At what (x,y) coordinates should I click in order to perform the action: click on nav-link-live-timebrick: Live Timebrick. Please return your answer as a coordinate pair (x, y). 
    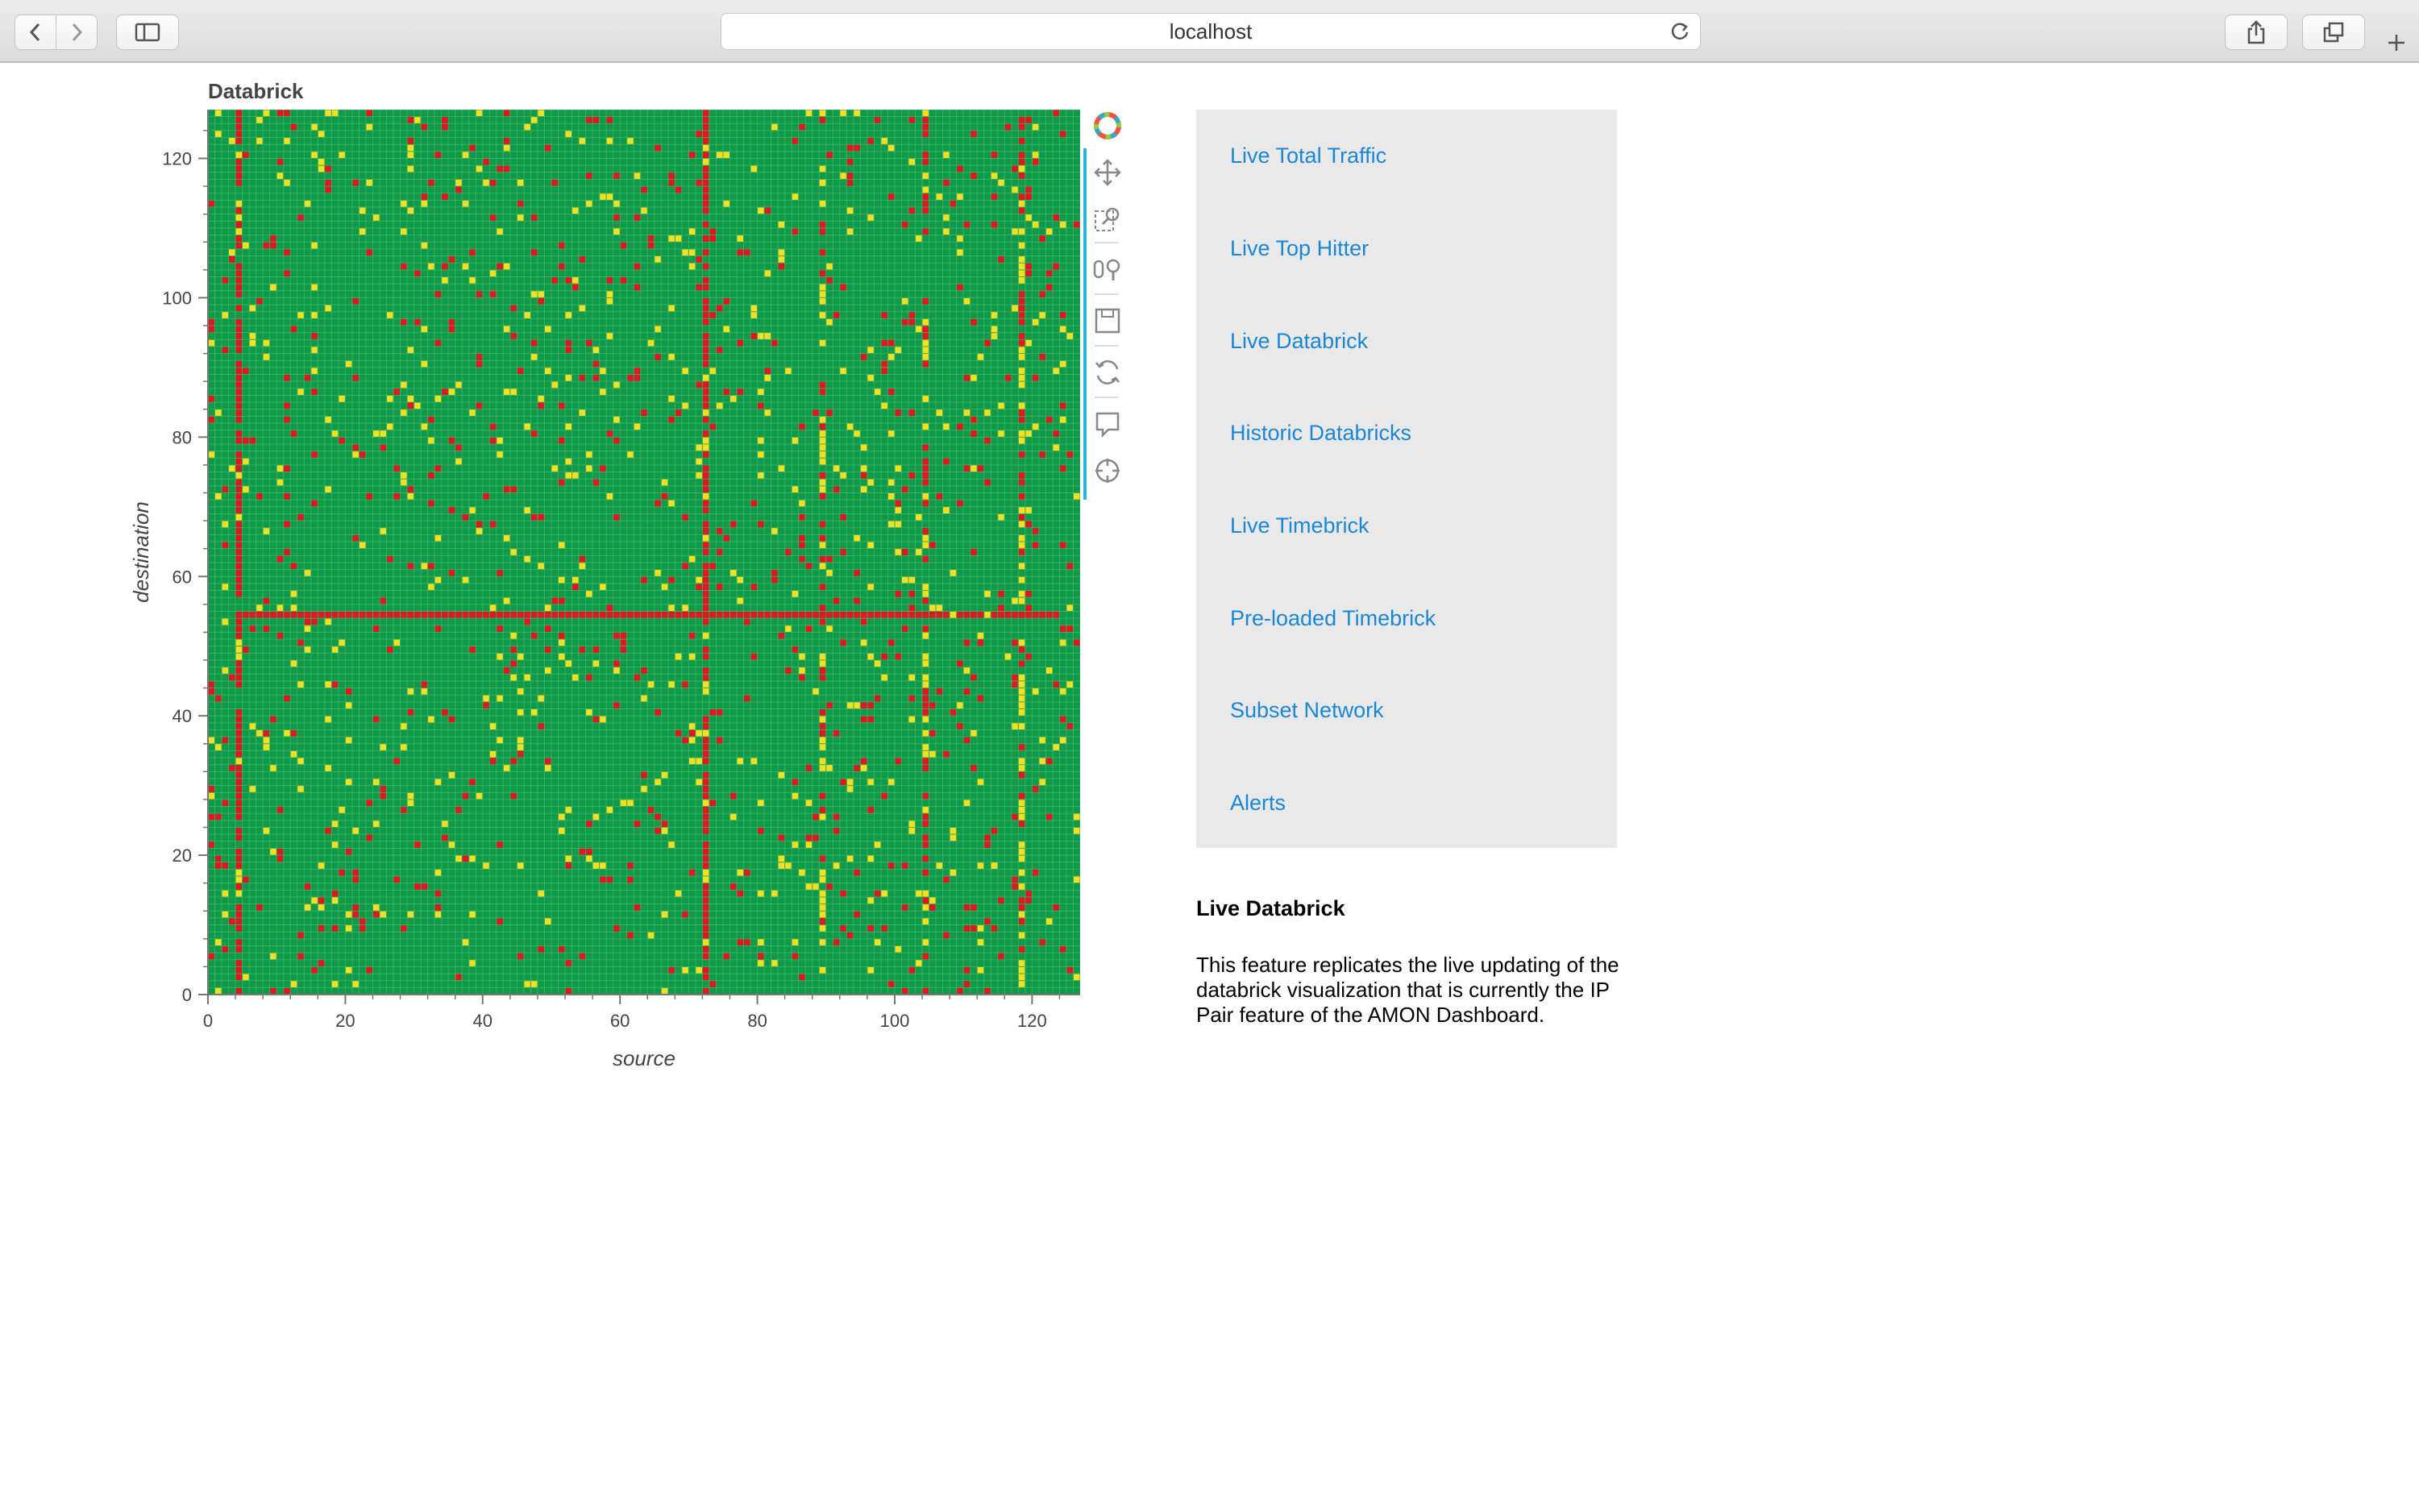
    Looking at the image, I should click on (1300, 525).